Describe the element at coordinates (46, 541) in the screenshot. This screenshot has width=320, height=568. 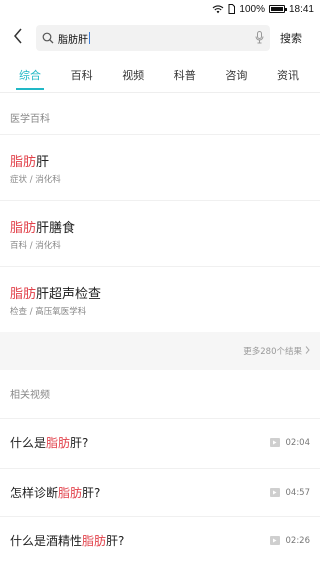
I see `video-title-prefix: 什么是酒精性` at that location.